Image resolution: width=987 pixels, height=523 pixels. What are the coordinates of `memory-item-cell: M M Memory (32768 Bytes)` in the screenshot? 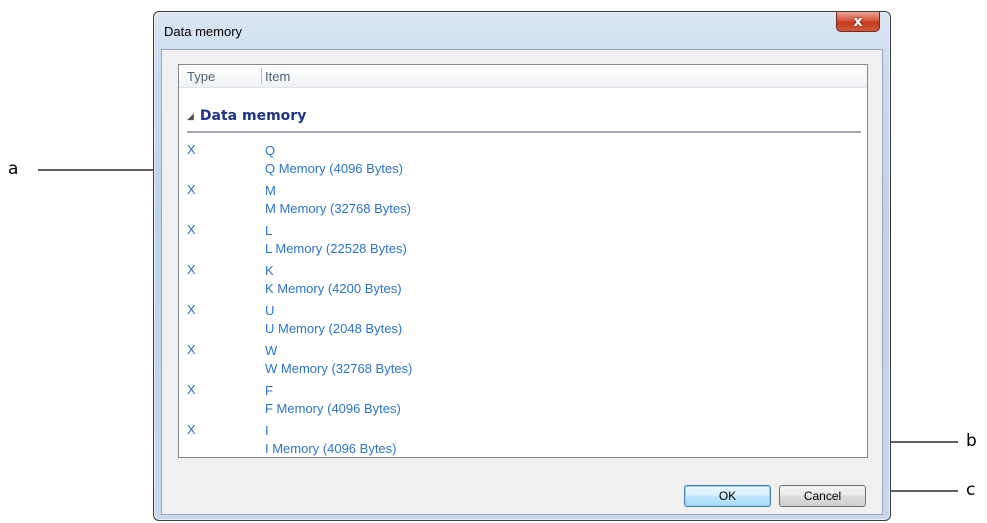 It's located at (338, 200).